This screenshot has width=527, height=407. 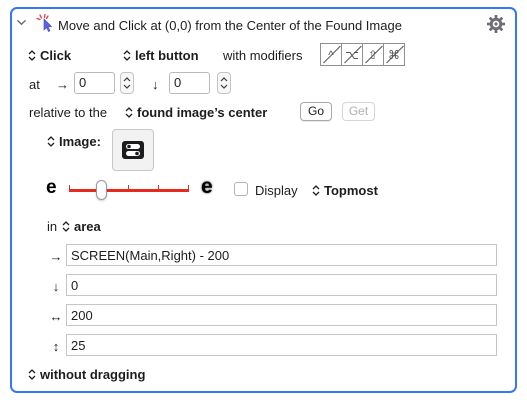 What do you see at coordinates (351, 190) in the screenshot?
I see `topmost-label: Topmost` at bounding box center [351, 190].